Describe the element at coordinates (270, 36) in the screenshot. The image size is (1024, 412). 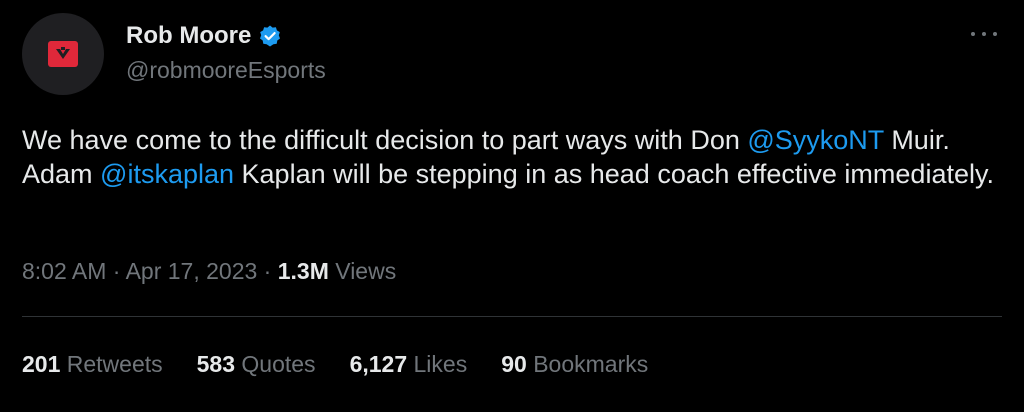
I see `verified-badge-icon` at that location.